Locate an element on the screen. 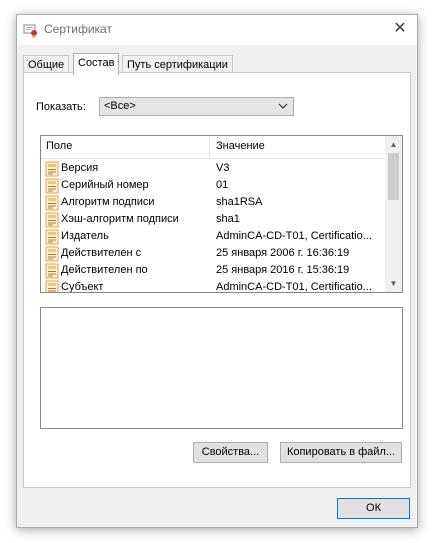 Image resolution: width=432 pixels, height=543 pixels. field-value: sha1 is located at coordinates (228, 219).